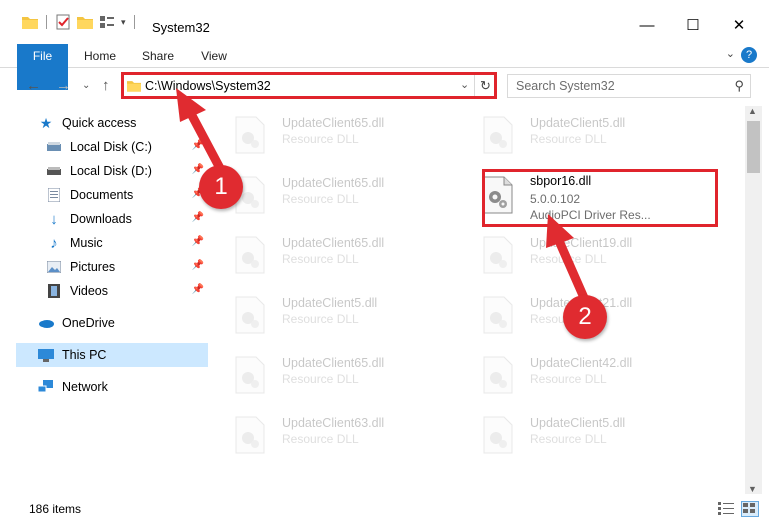  What do you see at coordinates (753, 147) in the screenshot?
I see `scrollbar-thumb` at bounding box center [753, 147].